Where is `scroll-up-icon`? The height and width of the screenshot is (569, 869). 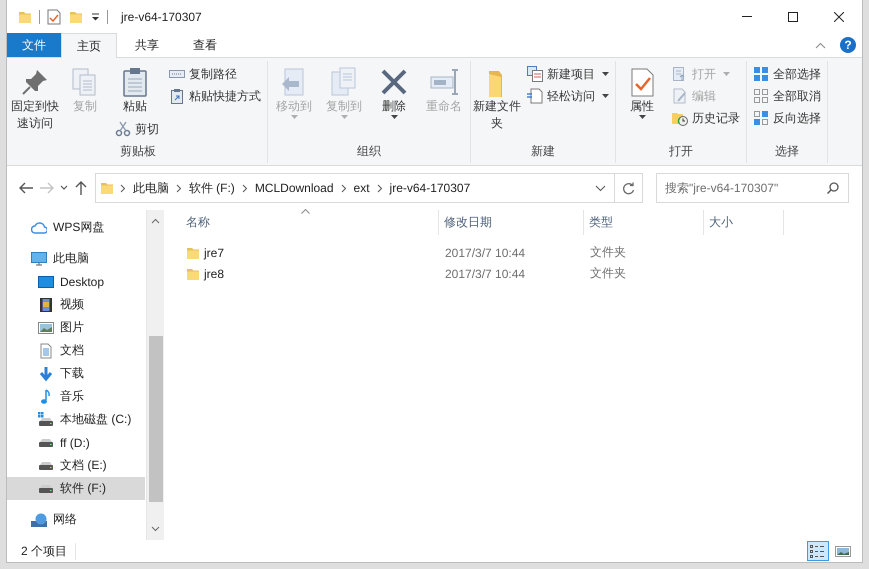
scroll-up-icon is located at coordinates (155, 221).